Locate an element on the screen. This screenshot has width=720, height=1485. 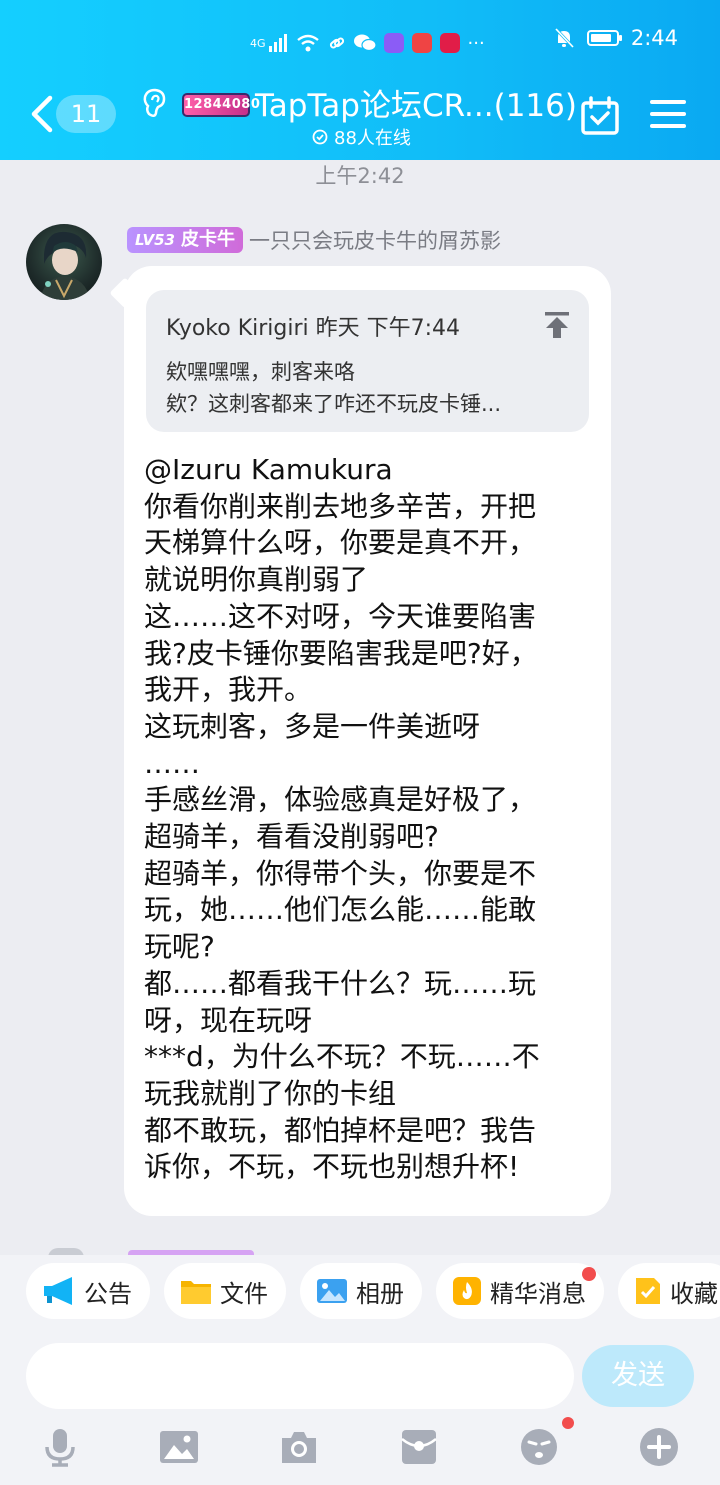
menu-icon is located at coordinates (668, 114).